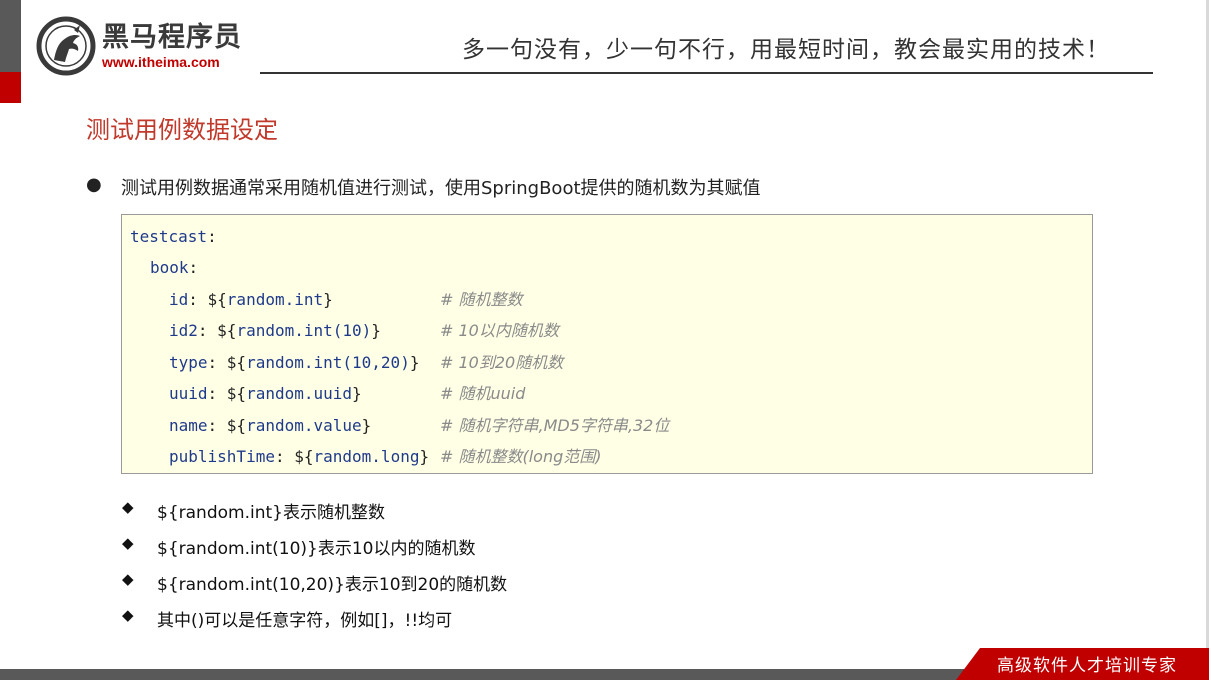 The image size is (1209, 680). I want to click on code-comment: # 随机整数, so click(481, 299).